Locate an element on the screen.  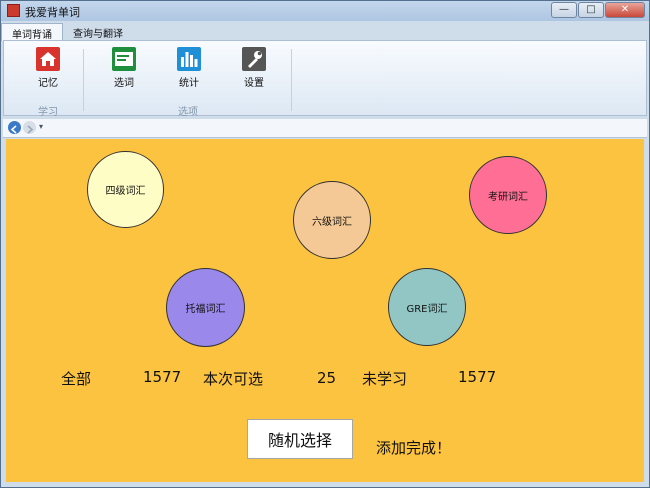
bar-chart-icon is located at coordinates (189, 59).